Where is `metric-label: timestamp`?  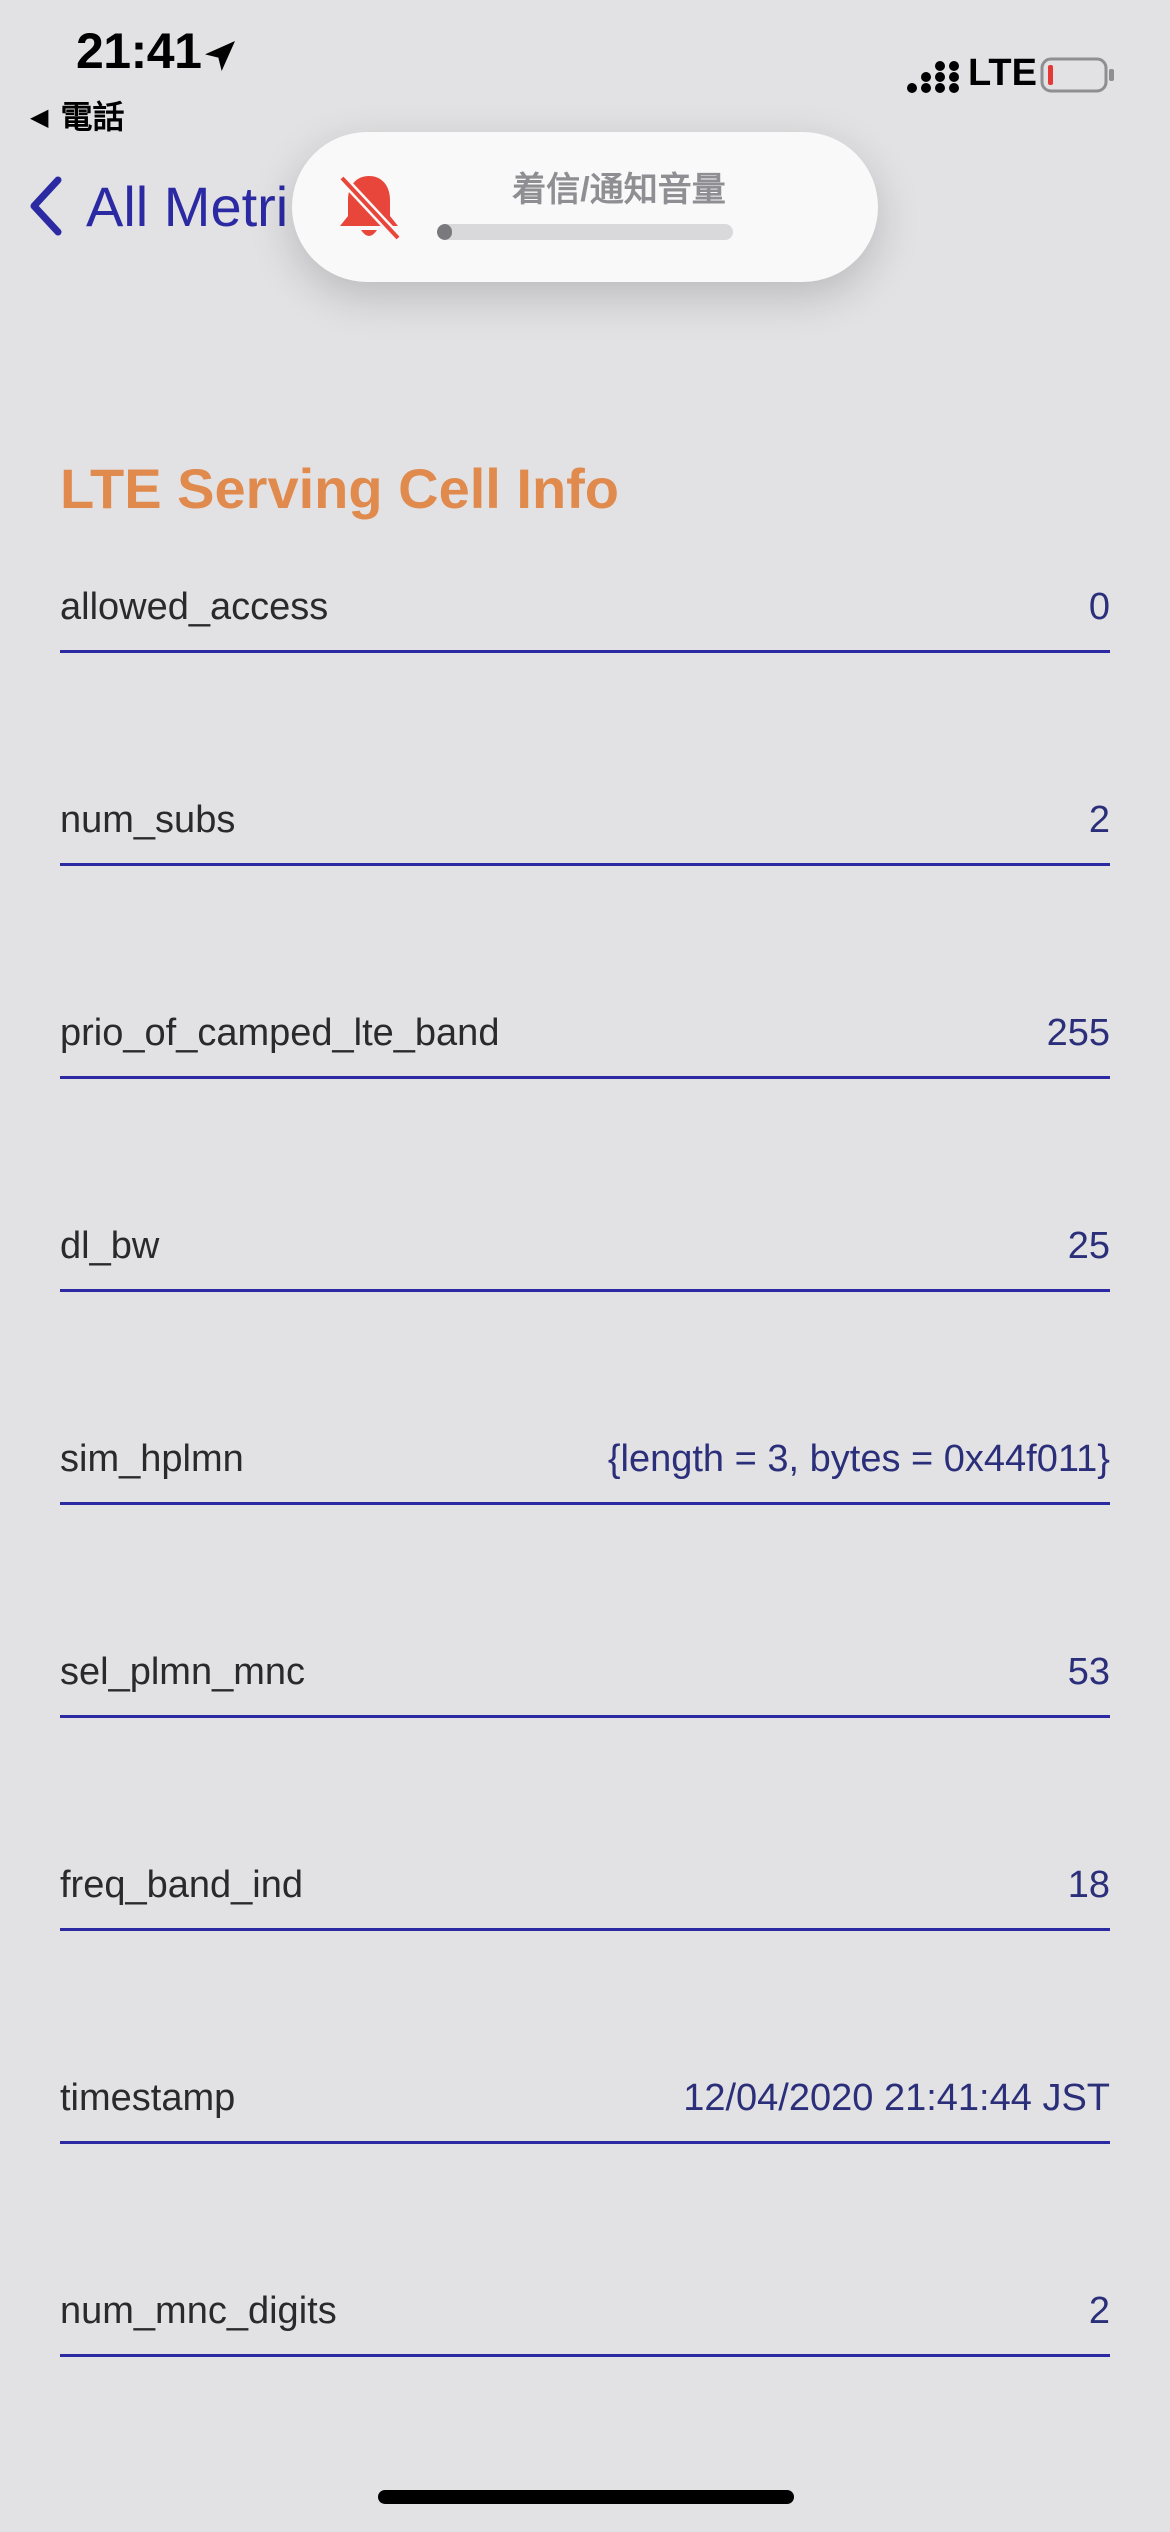
metric-label: timestamp is located at coordinates (148, 2098).